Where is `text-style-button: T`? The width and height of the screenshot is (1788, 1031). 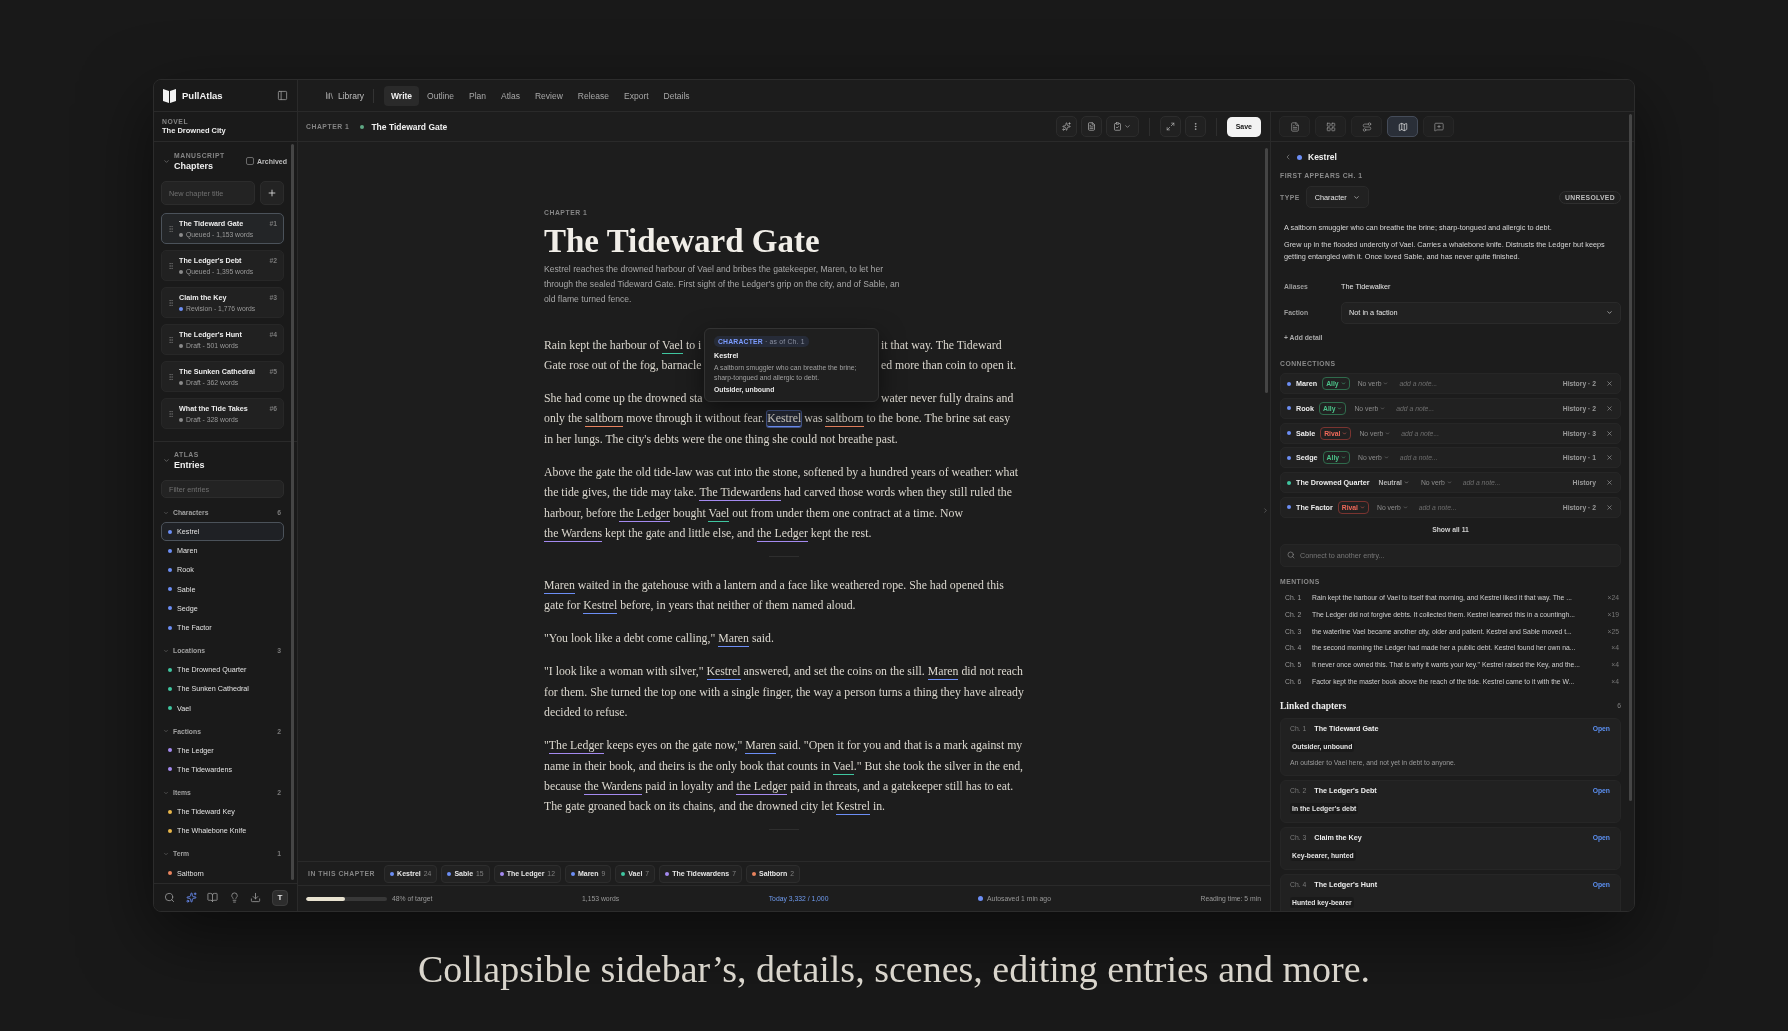
text-style-button: T is located at coordinates (279, 897).